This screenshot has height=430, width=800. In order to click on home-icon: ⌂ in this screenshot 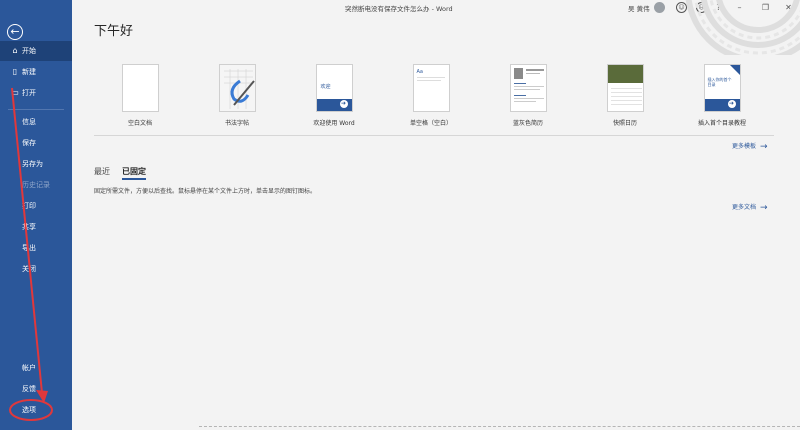, I will do `click(15, 50)`.